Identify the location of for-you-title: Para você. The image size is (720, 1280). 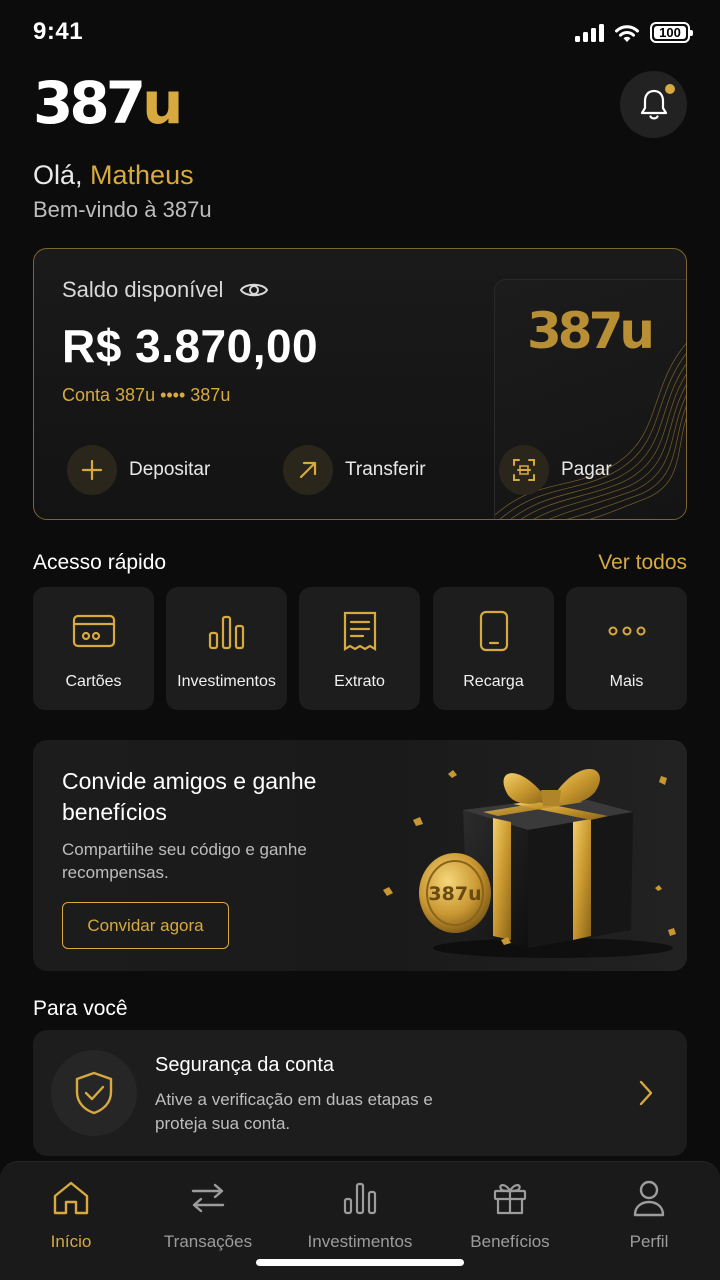
(80, 1008).